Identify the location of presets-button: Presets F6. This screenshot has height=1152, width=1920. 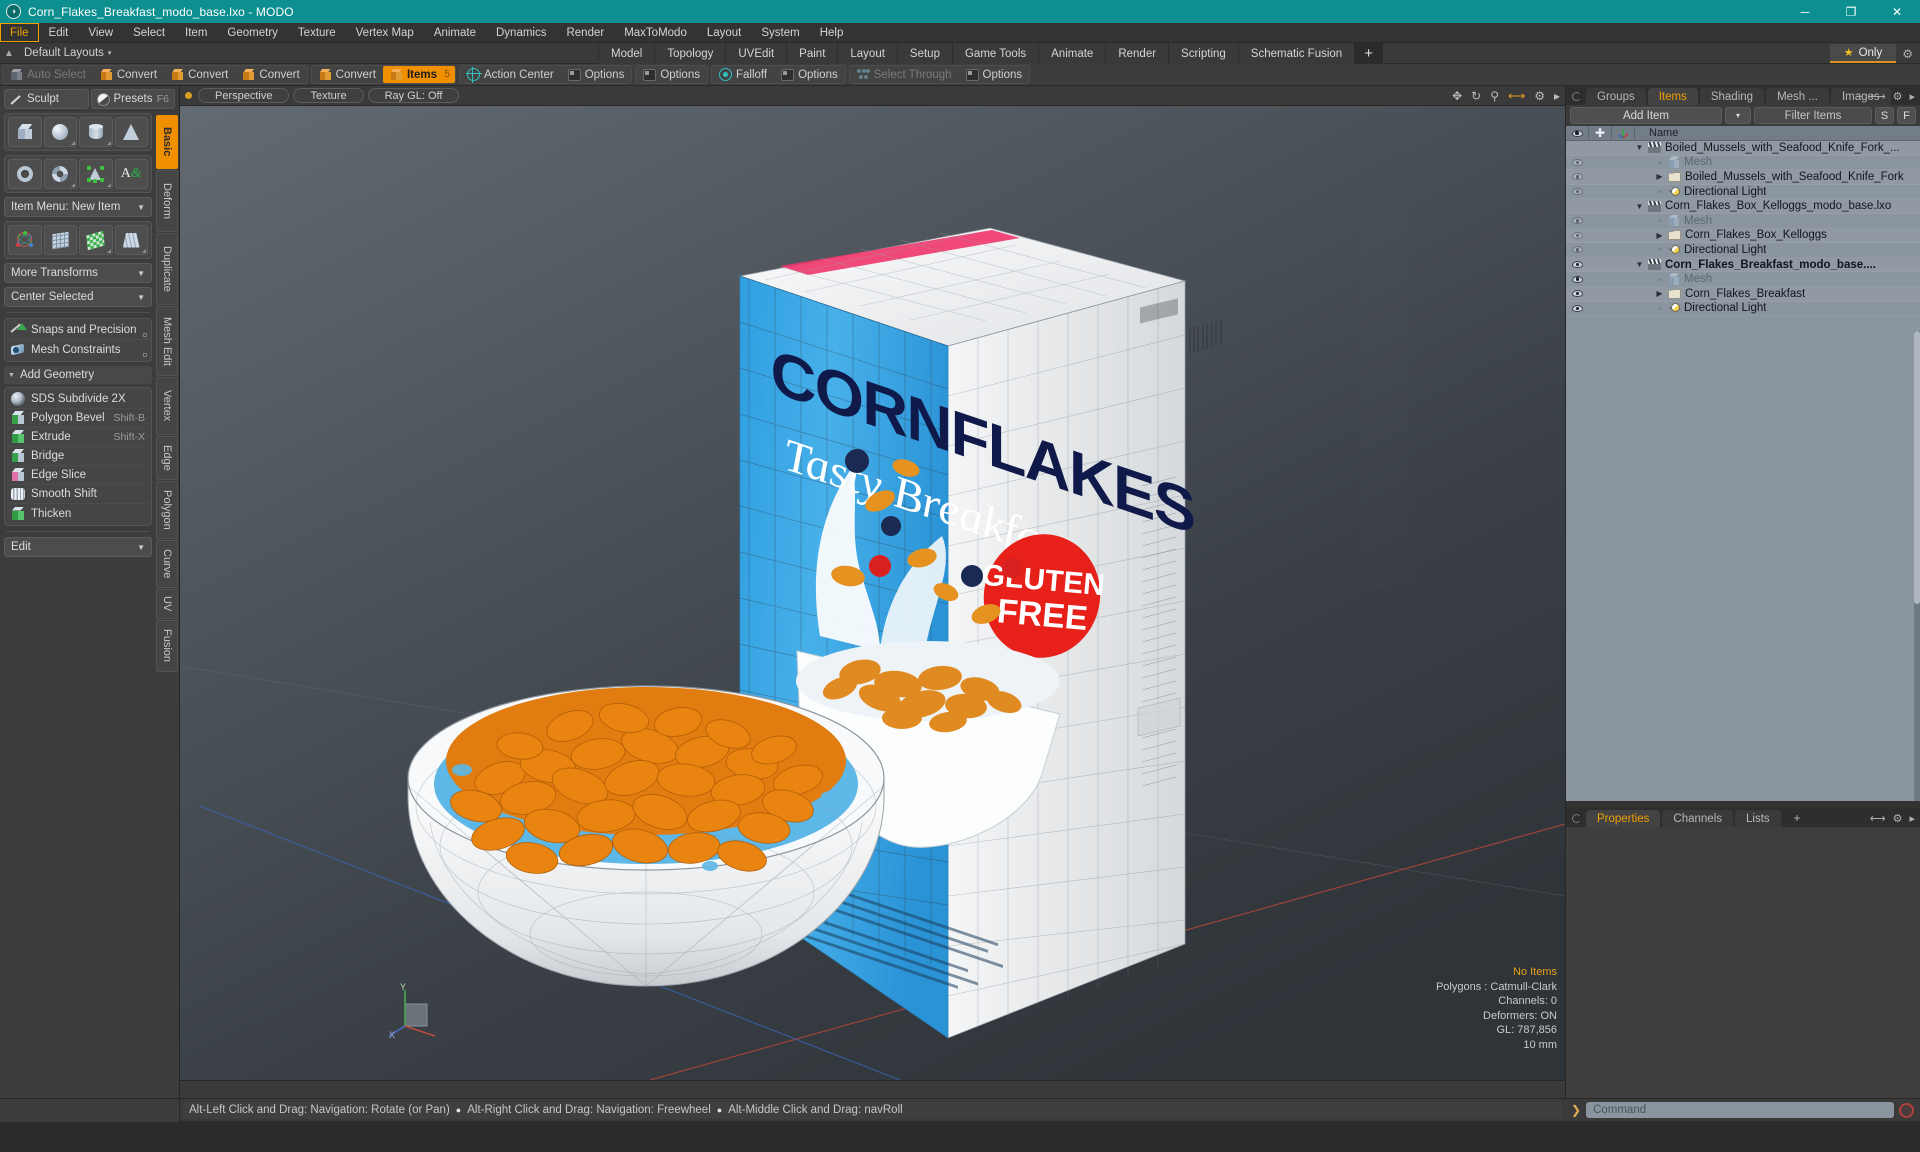
(132, 99).